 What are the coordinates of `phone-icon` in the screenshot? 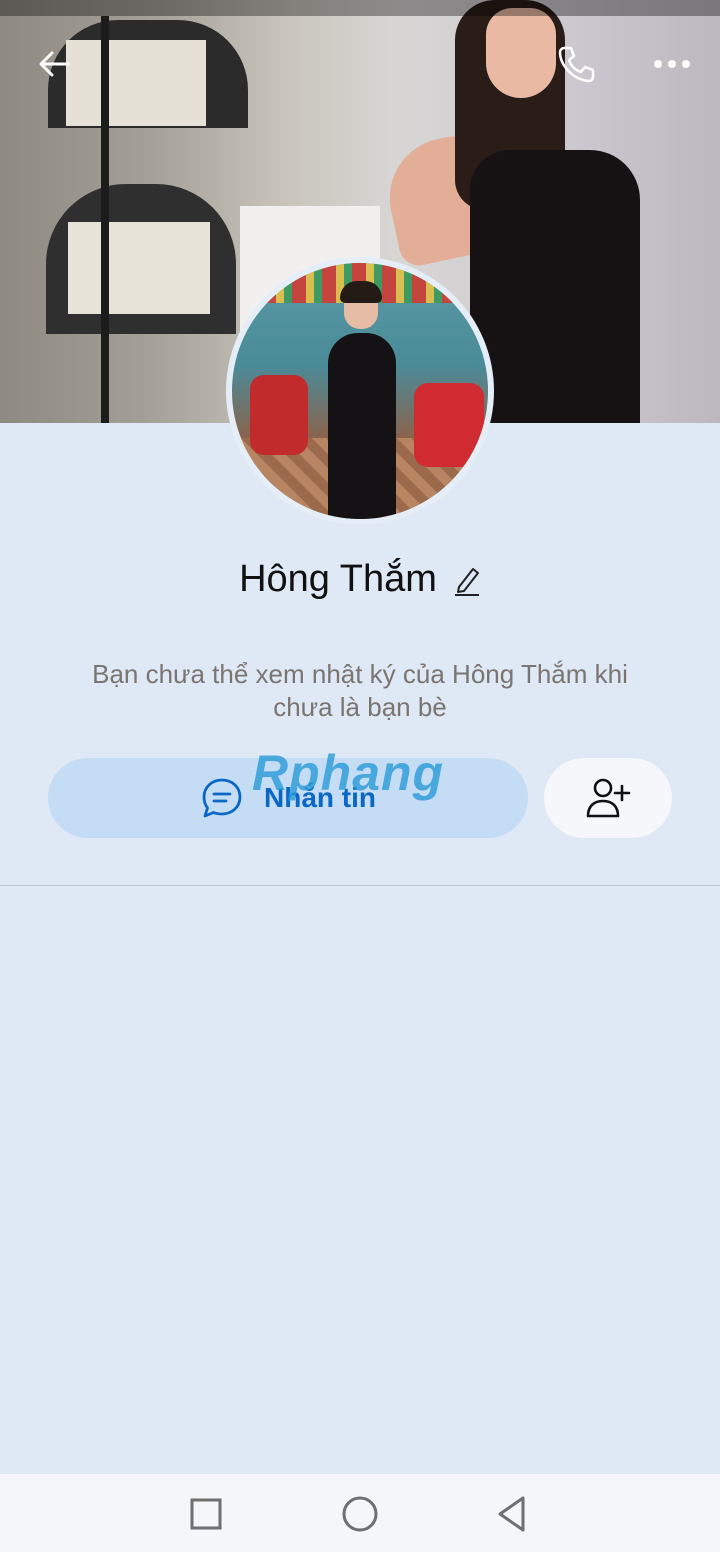 It's located at (576, 64).